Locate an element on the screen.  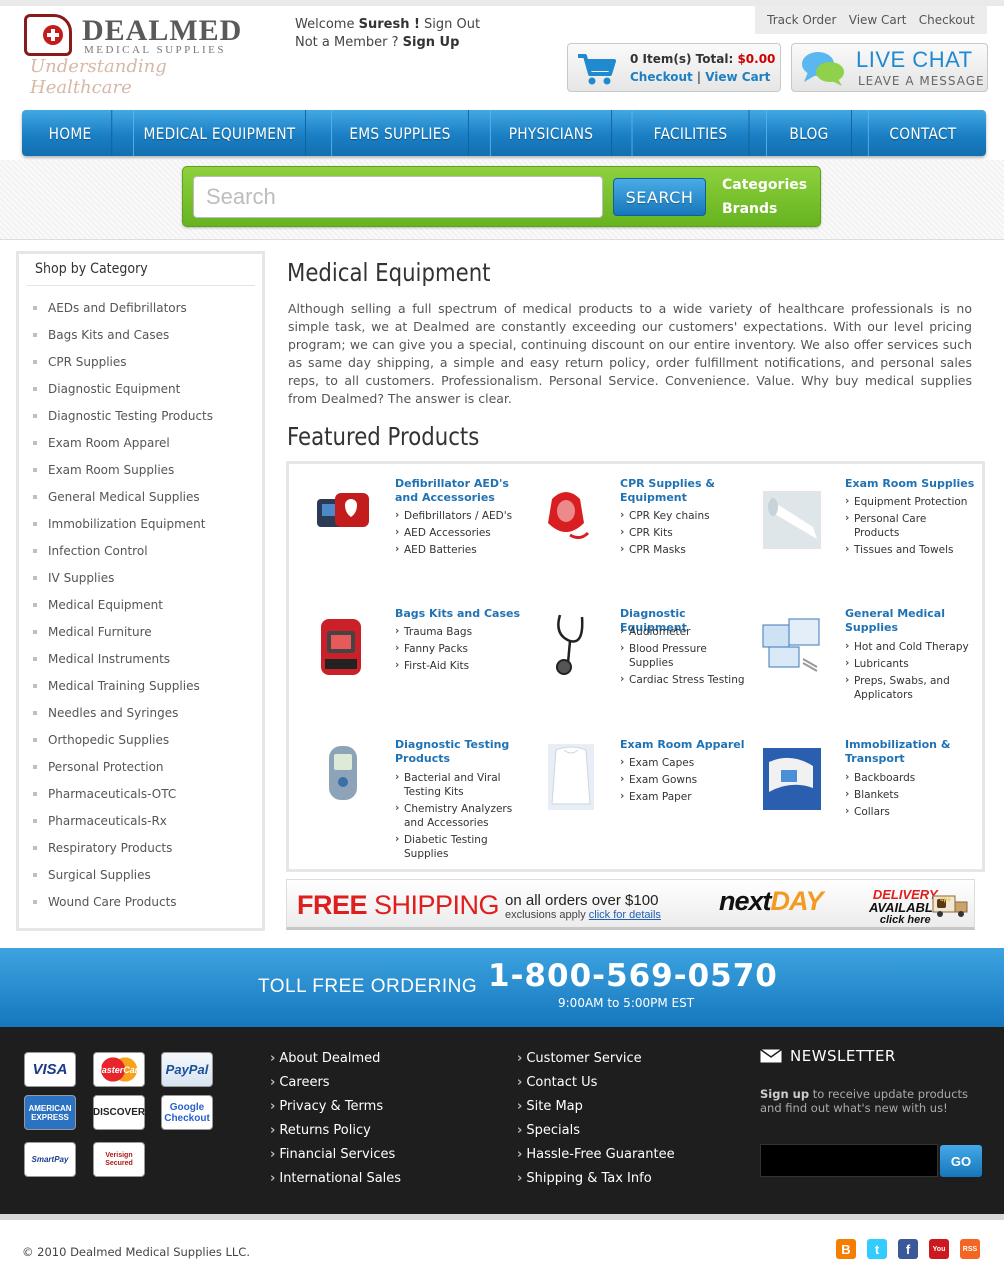
sidebar-item-label: Medical Equipment is located at coordinates (105, 605).